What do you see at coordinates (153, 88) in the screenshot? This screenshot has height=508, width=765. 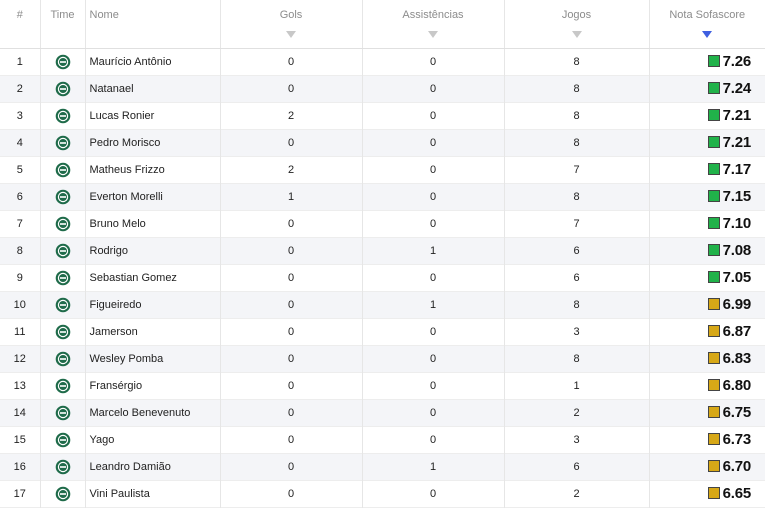 I see `player-name-link: Natanael` at bounding box center [153, 88].